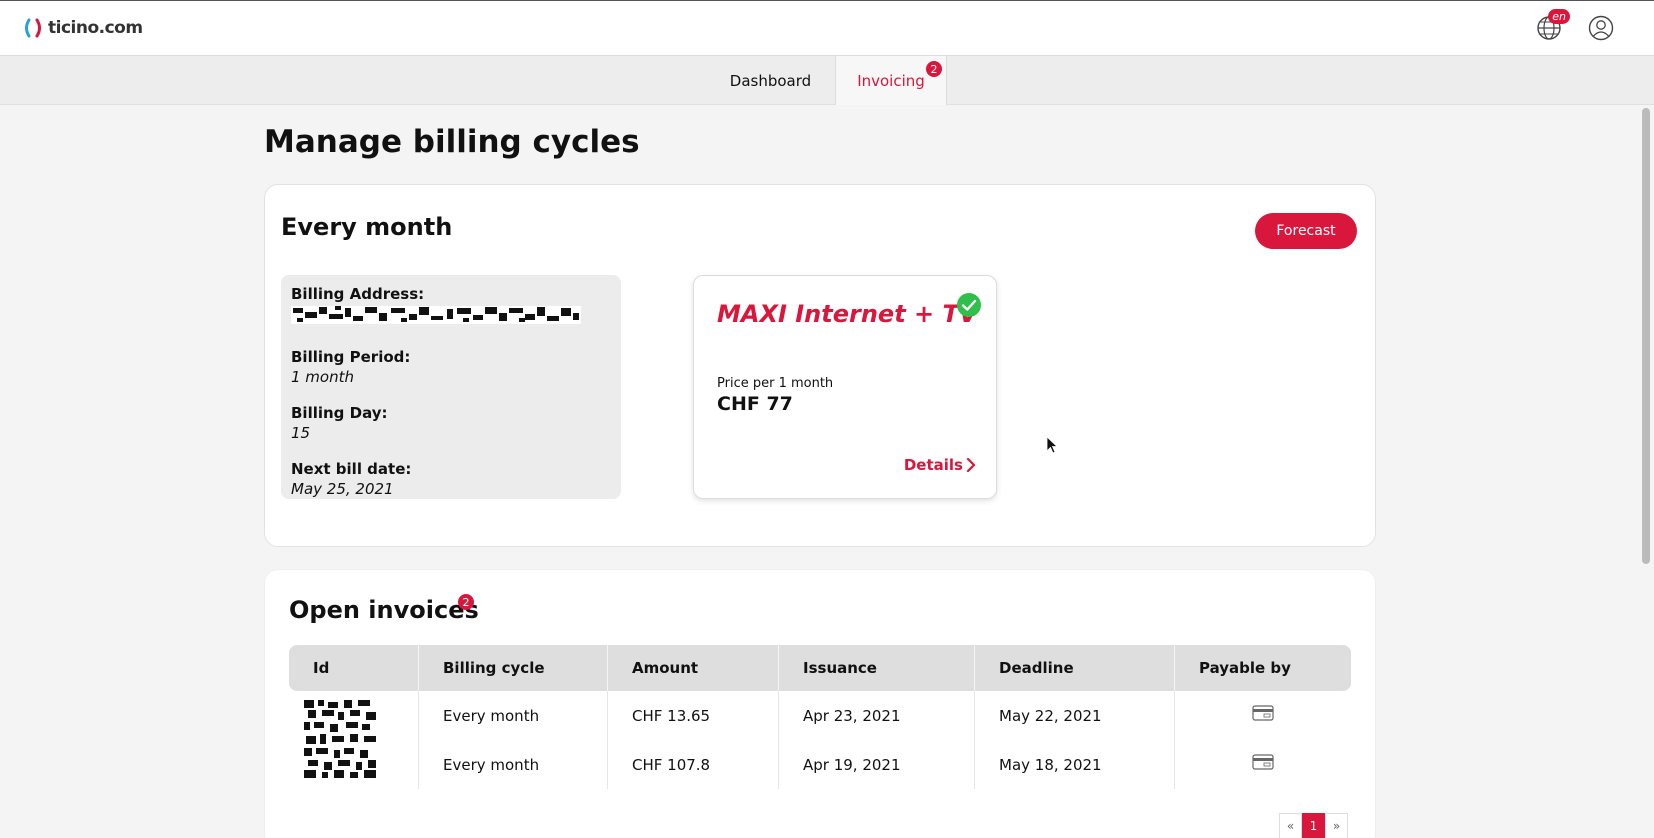 The width and height of the screenshot is (1654, 838). What do you see at coordinates (354, 668) in the screenshot?
I see `column-header-id: Id` at bounding box center [354, 668].